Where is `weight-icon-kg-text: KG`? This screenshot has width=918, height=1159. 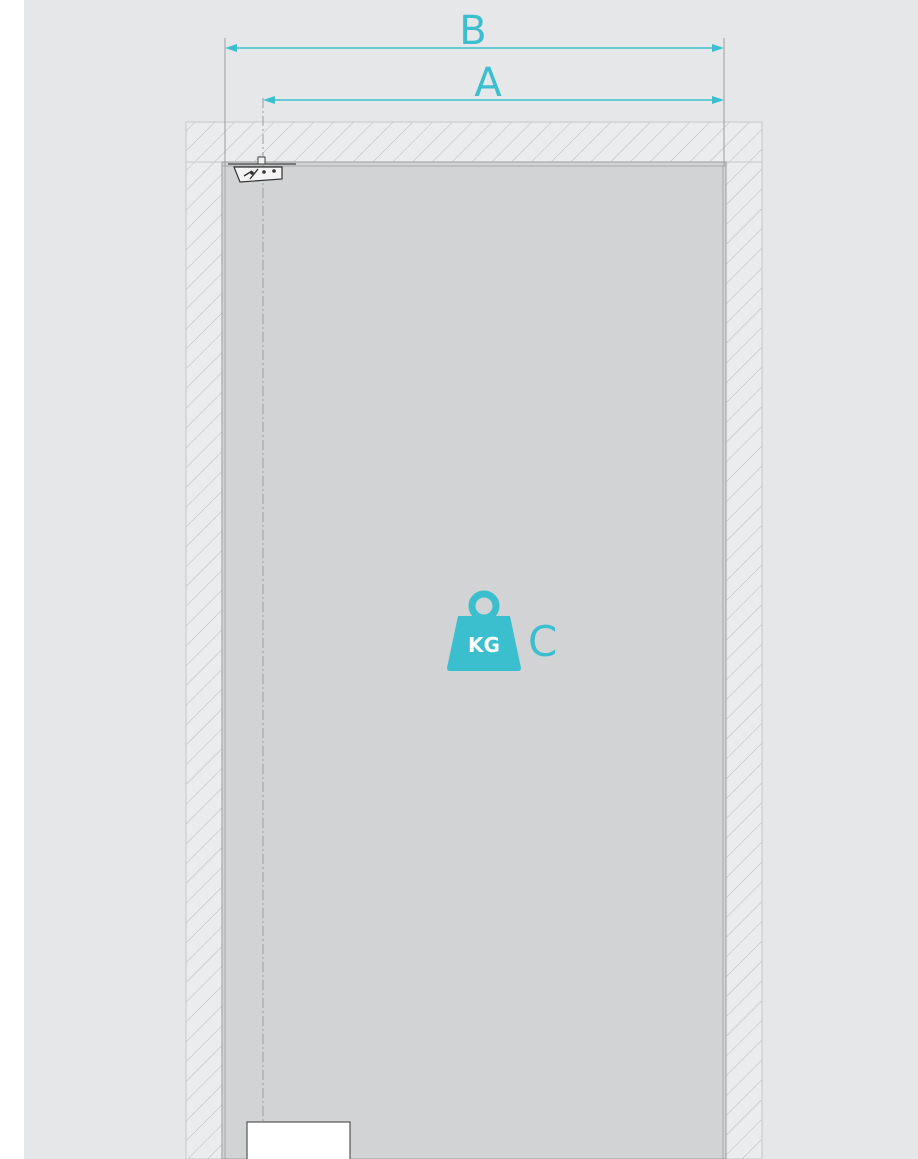
weight-icon-kg-text: KG is located at coordinates (484, 645).